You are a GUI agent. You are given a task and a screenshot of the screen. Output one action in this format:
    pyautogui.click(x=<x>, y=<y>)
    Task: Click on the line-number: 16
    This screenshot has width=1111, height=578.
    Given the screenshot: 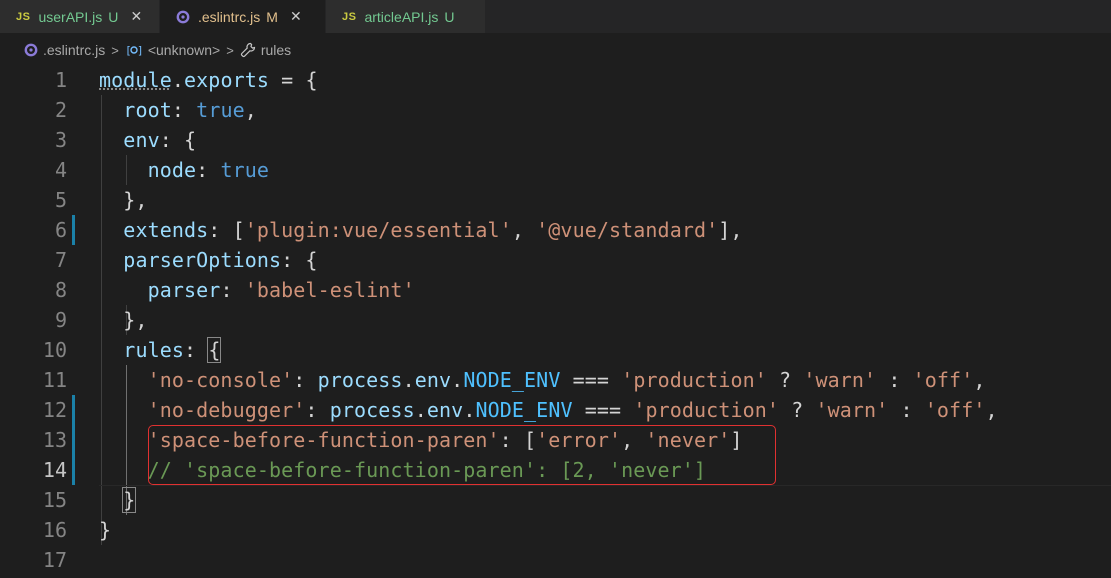 What is the action you would take?
    pyautogui.click(x=54, y=530)
    